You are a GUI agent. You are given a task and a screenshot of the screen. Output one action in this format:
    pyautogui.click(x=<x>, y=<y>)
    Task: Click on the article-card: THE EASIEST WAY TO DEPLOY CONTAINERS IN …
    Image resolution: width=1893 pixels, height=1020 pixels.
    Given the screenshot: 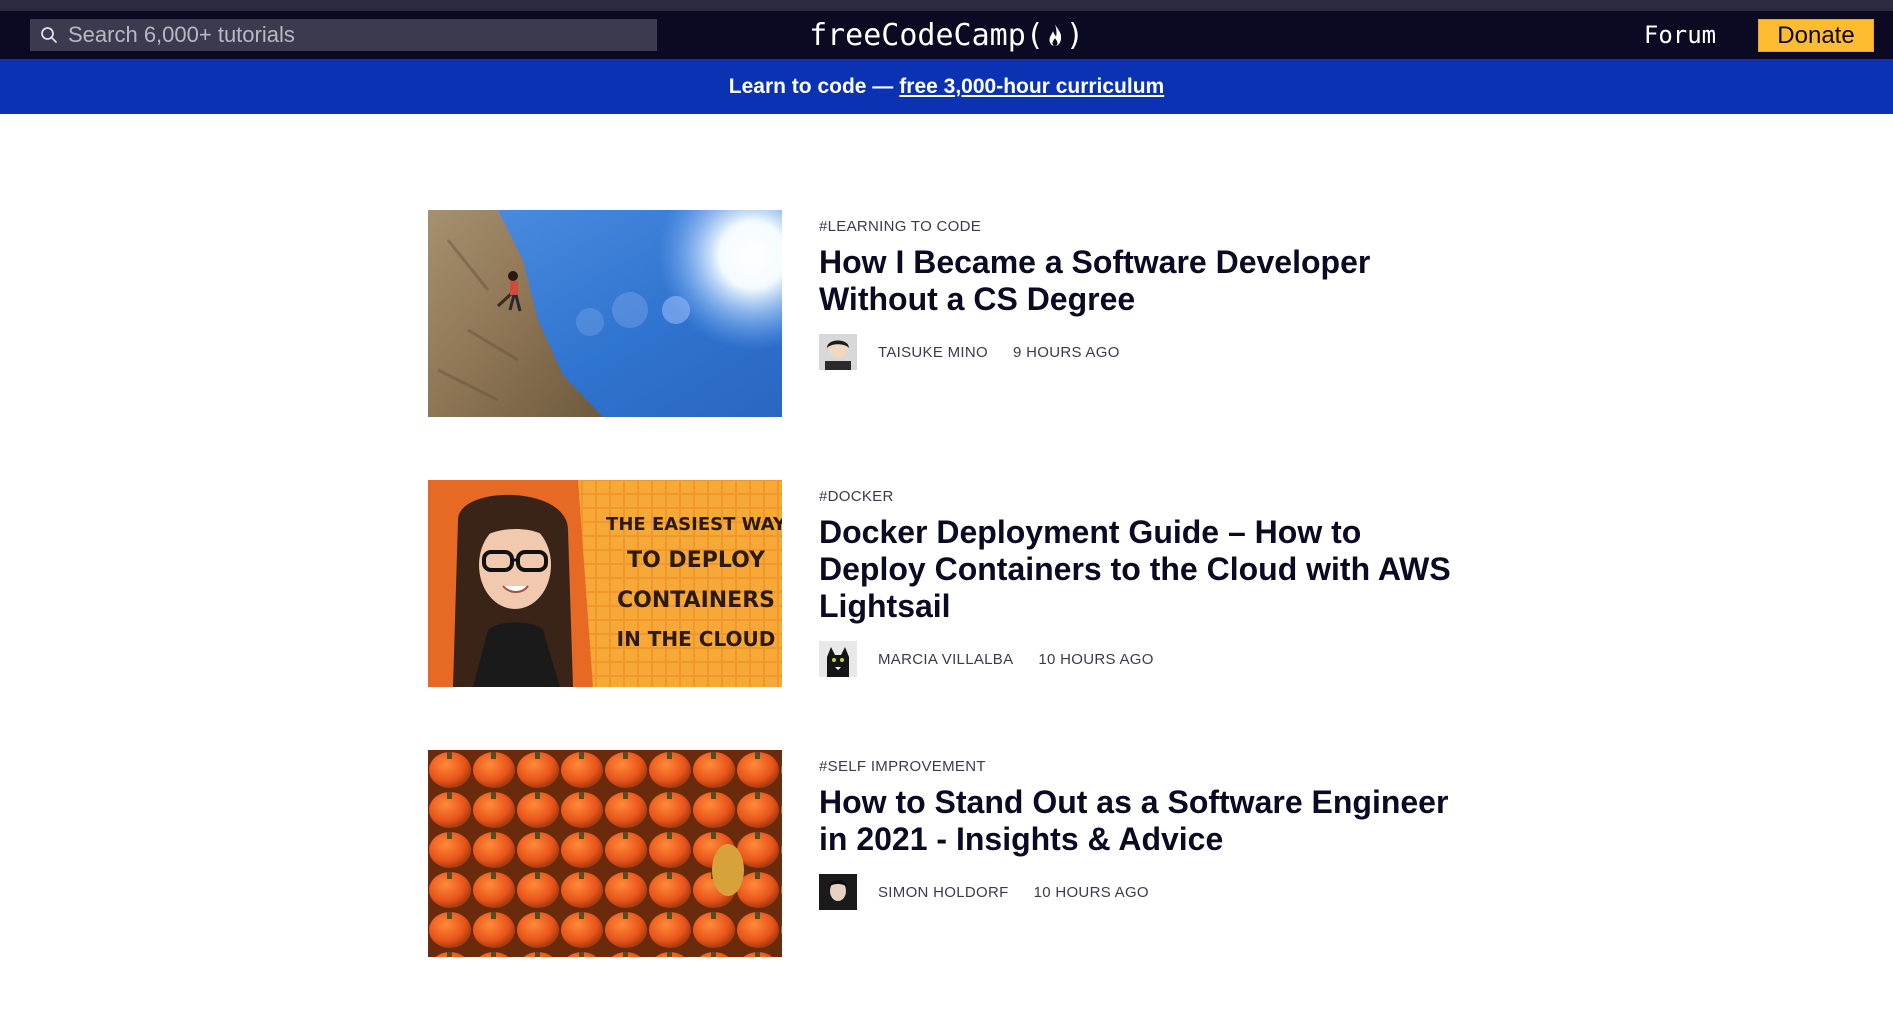 What is the action you would take?
    pyautogui.click(x=948, y=583)
    